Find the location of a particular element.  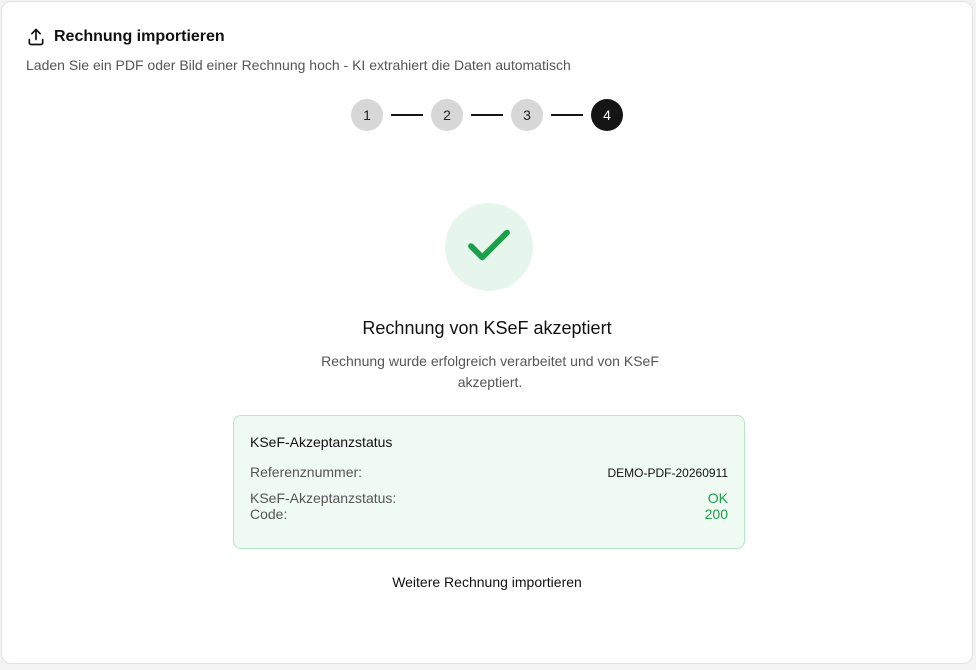

step-3: 3 is located at coordinates (527, 115).